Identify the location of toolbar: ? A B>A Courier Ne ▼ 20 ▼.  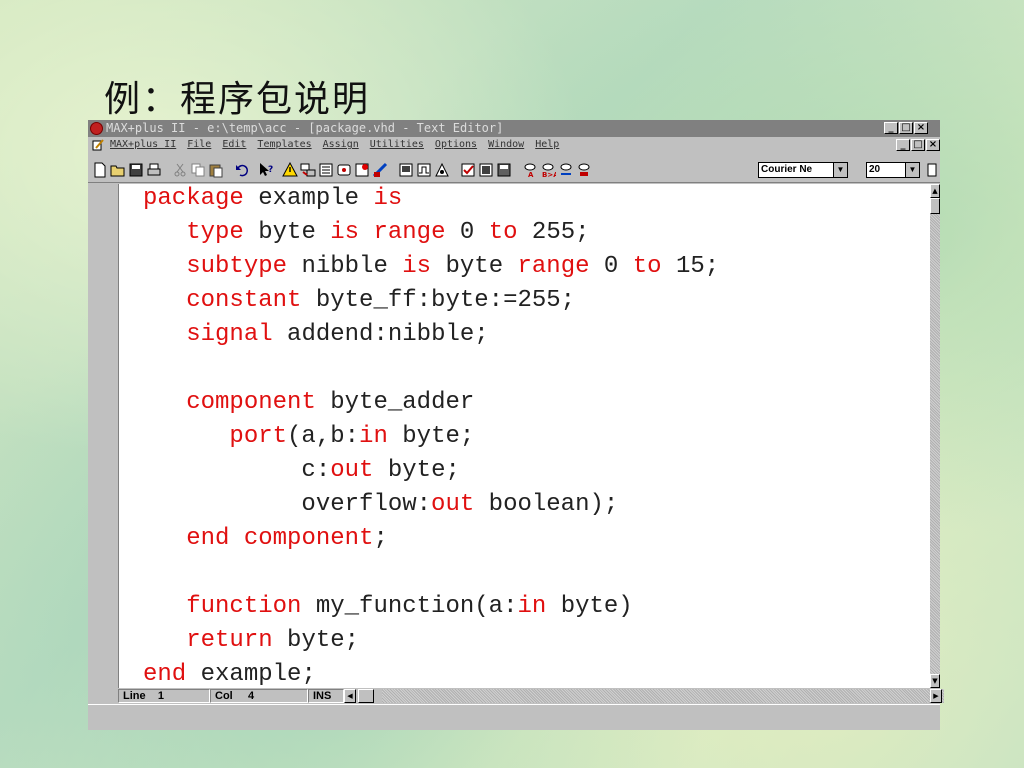
(514, 168).